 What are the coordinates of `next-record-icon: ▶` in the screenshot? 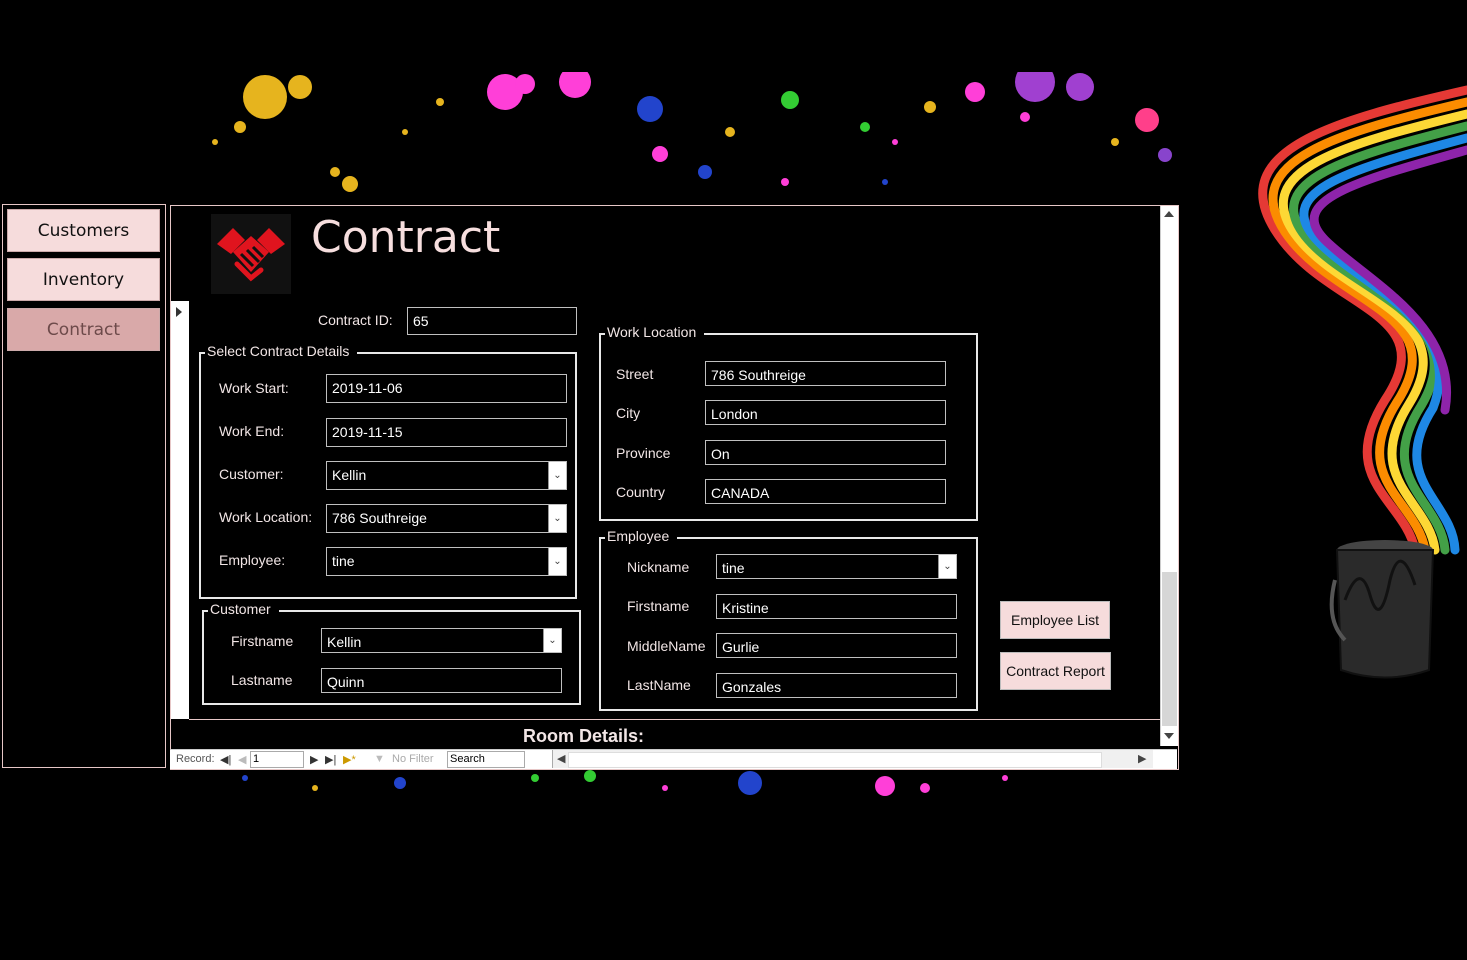 It's located at (314, 759).